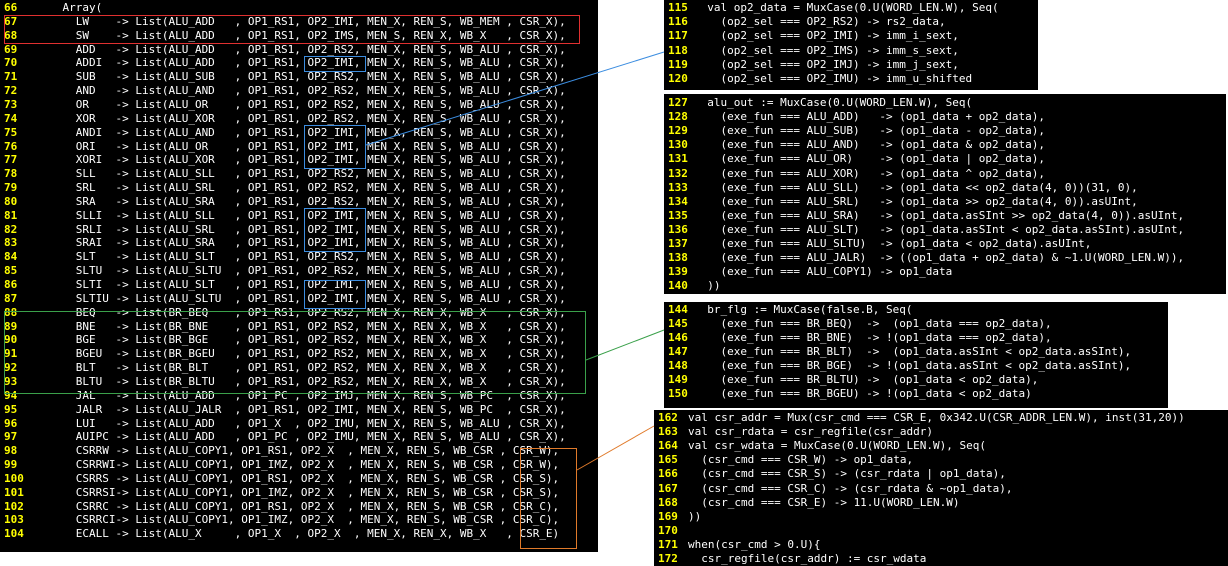  Describe the element at coordinates (335, 64) in the screenshot. I see `imi-highlight-addi` at that location.